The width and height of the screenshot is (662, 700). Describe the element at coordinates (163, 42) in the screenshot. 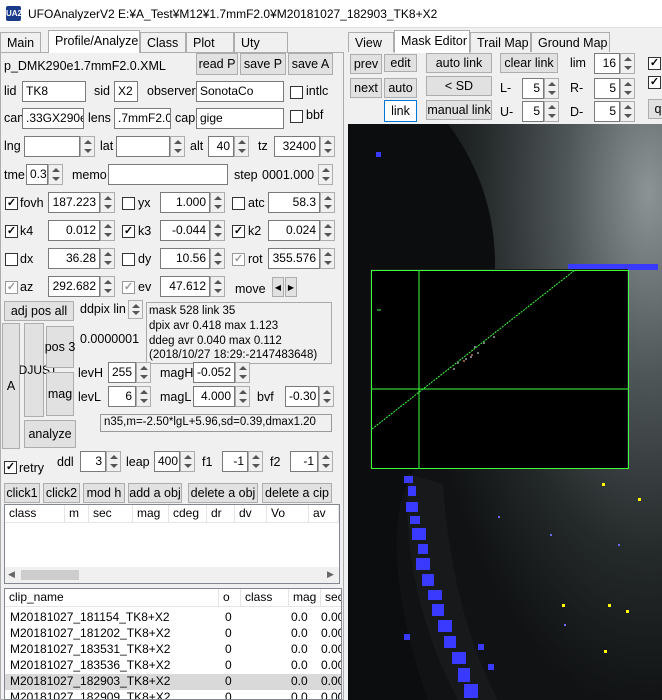

I see `tab-class: Class` at that location.